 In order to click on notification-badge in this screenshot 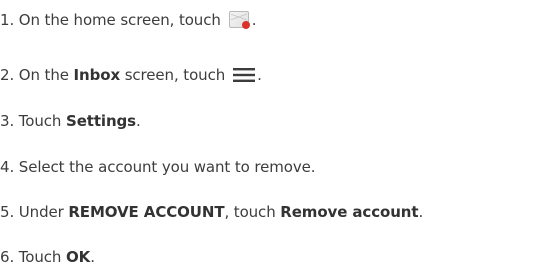, I will do `click(245, 25)`.